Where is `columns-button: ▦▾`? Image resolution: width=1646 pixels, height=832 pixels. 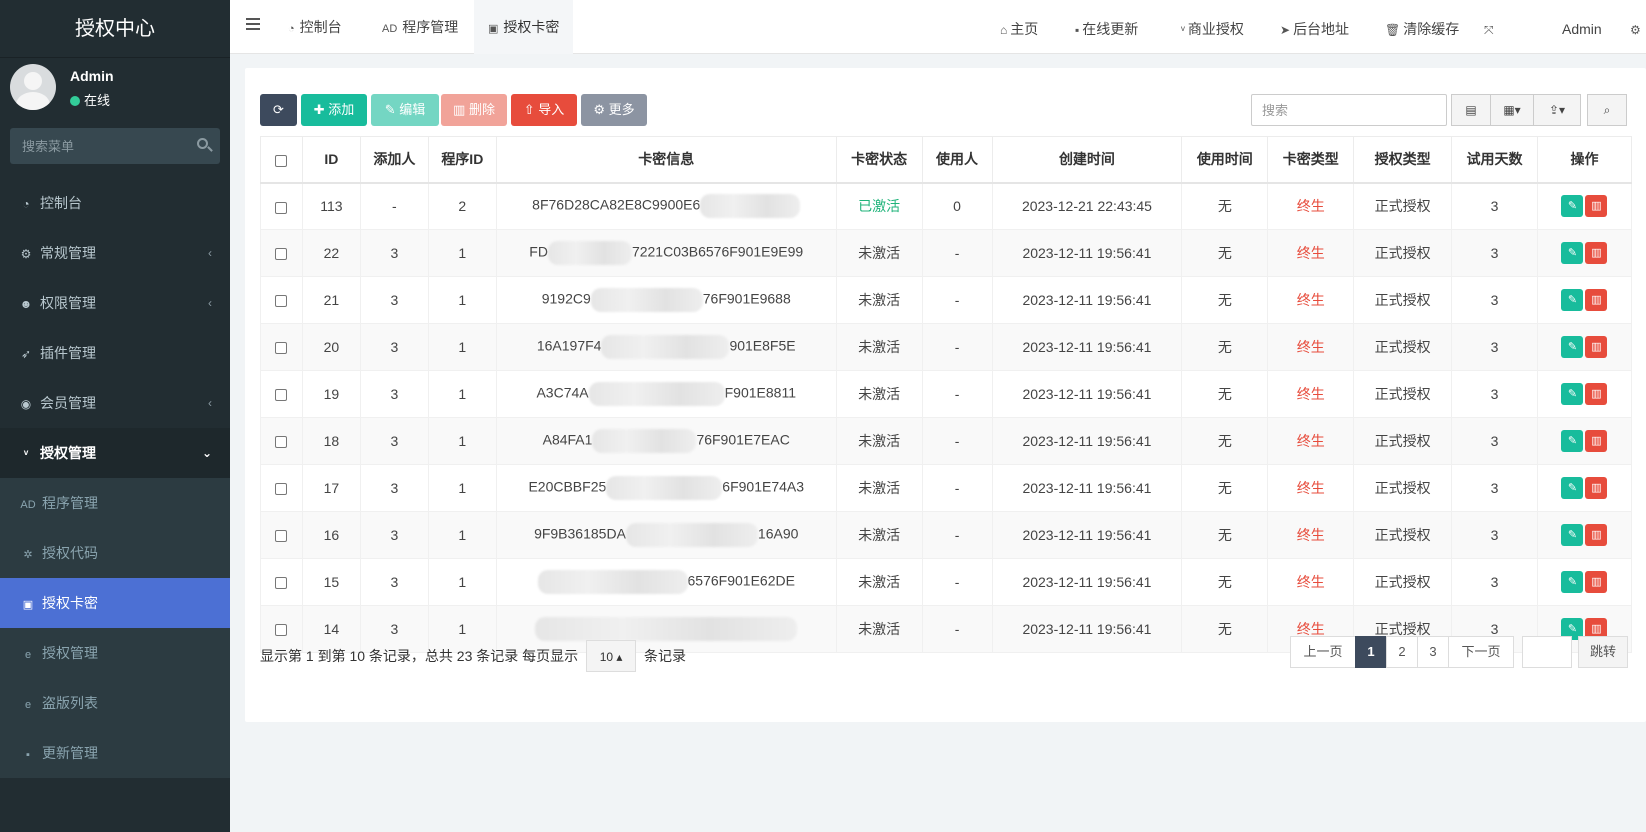 columns-button: ▦▾ is located at coordinates (1512, 110).